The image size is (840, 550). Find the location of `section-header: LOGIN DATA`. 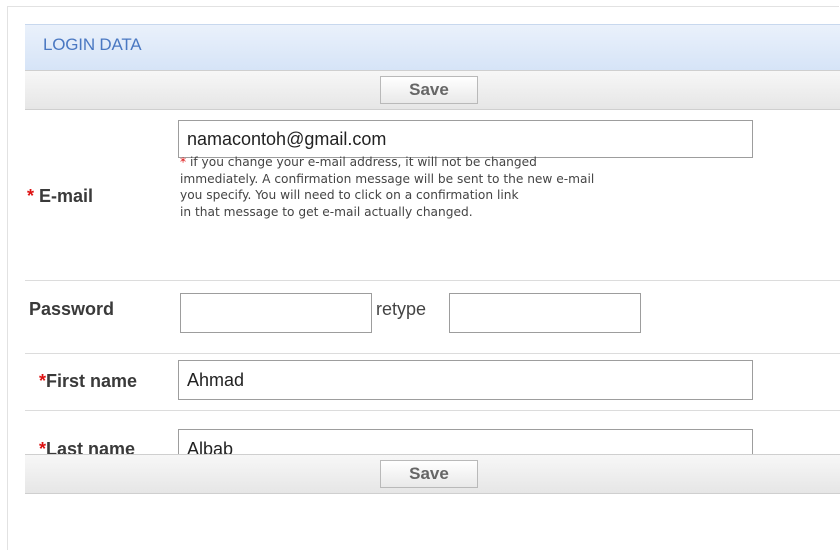

section-header: LOGIN DATA is located at coordinates (432, 47).